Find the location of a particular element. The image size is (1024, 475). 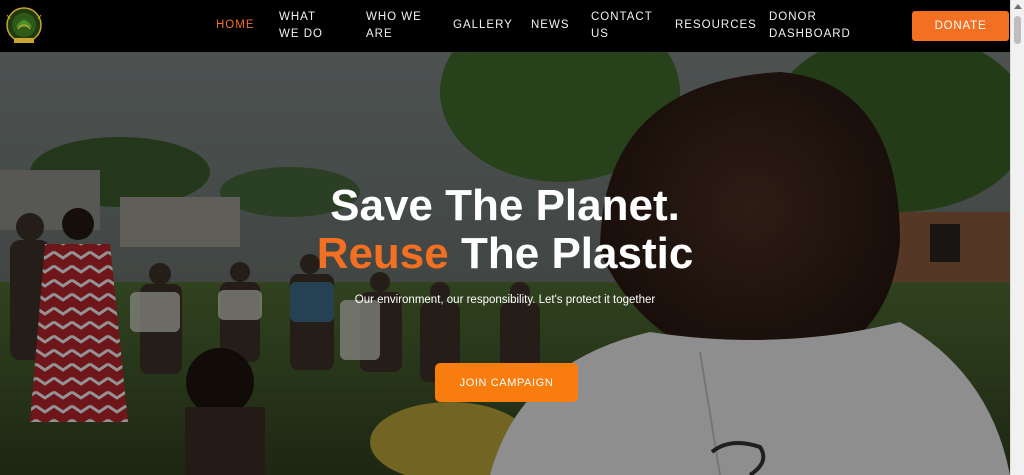

hero-title-line-2: Reuse The Plastic is located at coordinates (505, 254).